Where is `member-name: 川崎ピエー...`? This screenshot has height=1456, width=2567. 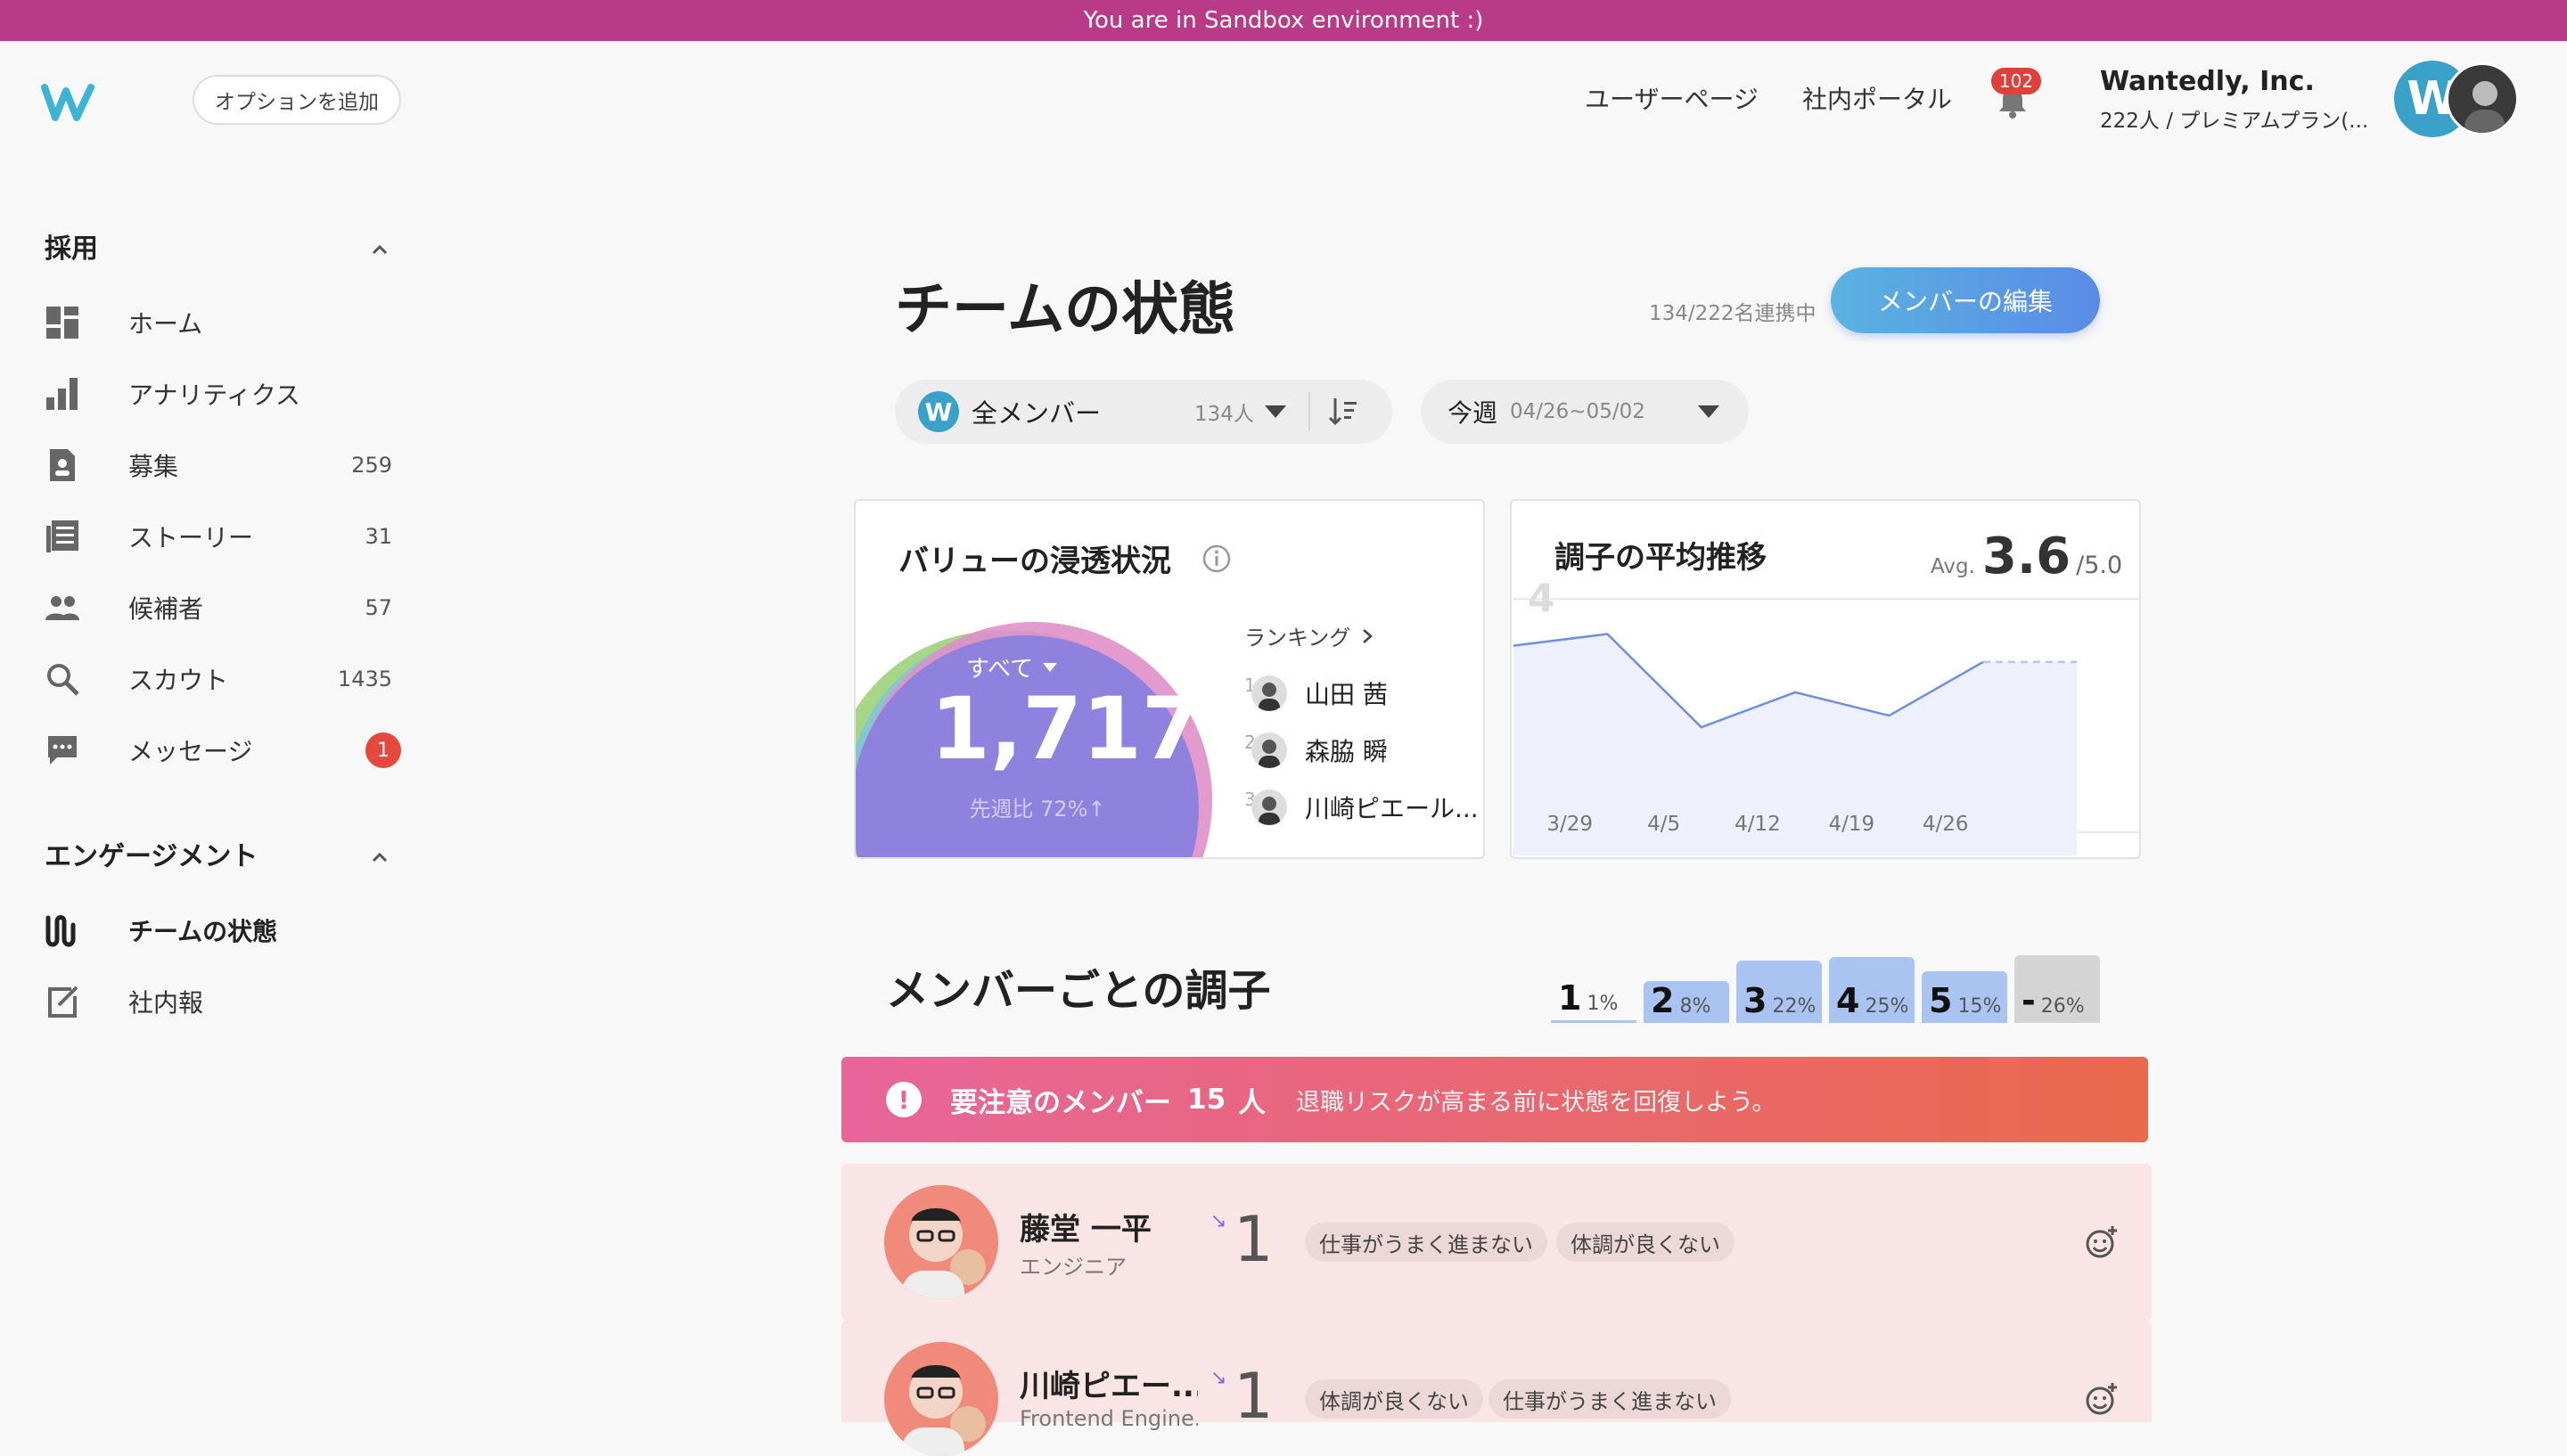 member-name: 川崎ピエー... is located at coordinates (1109, 1386).